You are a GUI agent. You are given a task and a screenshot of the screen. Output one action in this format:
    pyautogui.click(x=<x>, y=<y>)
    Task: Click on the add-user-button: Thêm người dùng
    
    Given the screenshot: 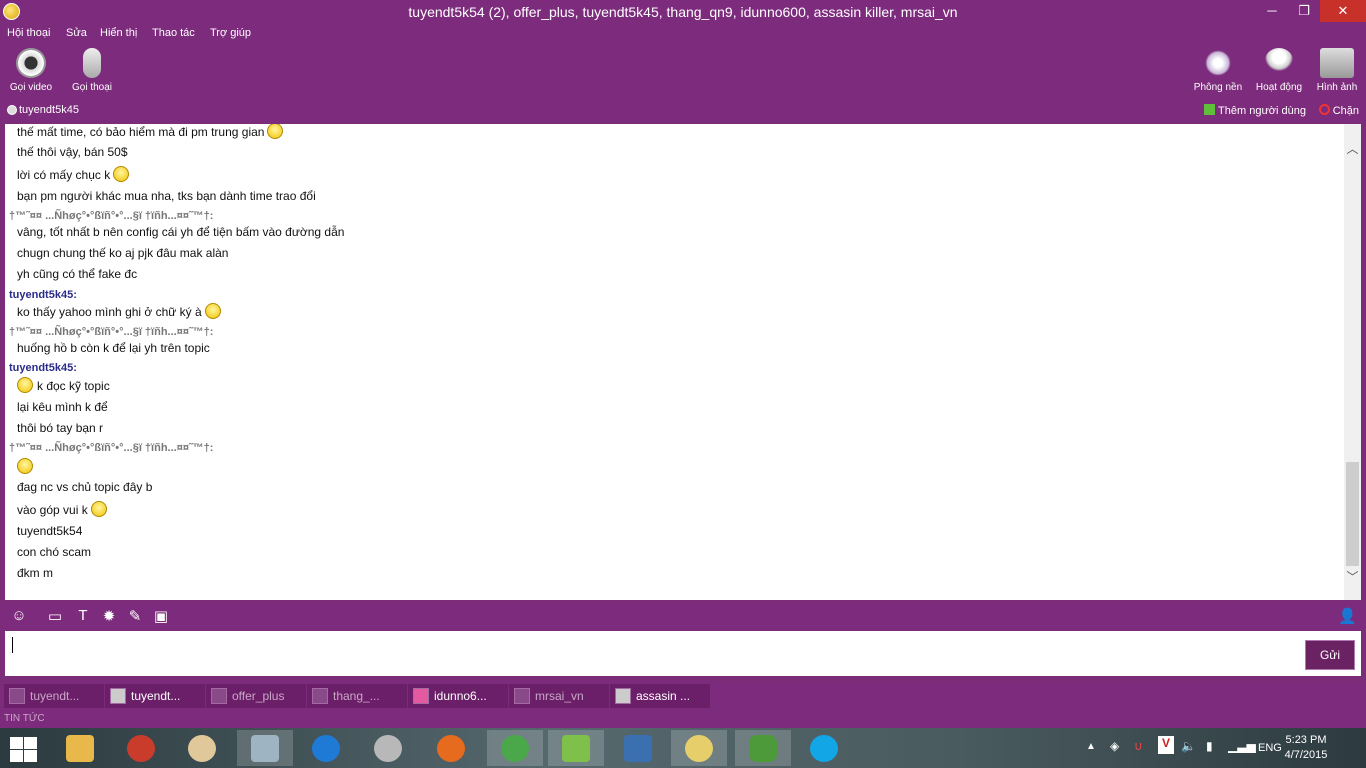 What is the action you would take?
    pyautogui.click(x=1255, y=110)
    